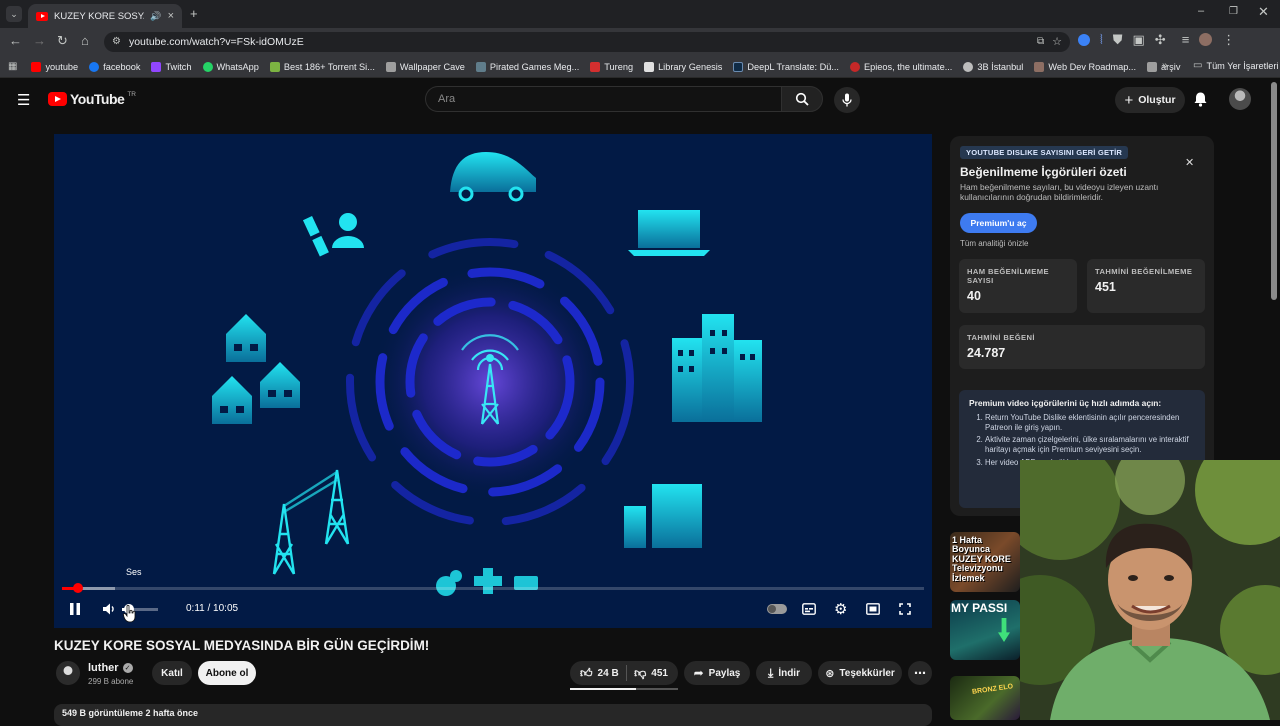 This screenshot has height=726, width=1280. What do you see at coordinates (75, 609) in the screenshot?
I see `pause-icon` at bounding box center [75, 609].